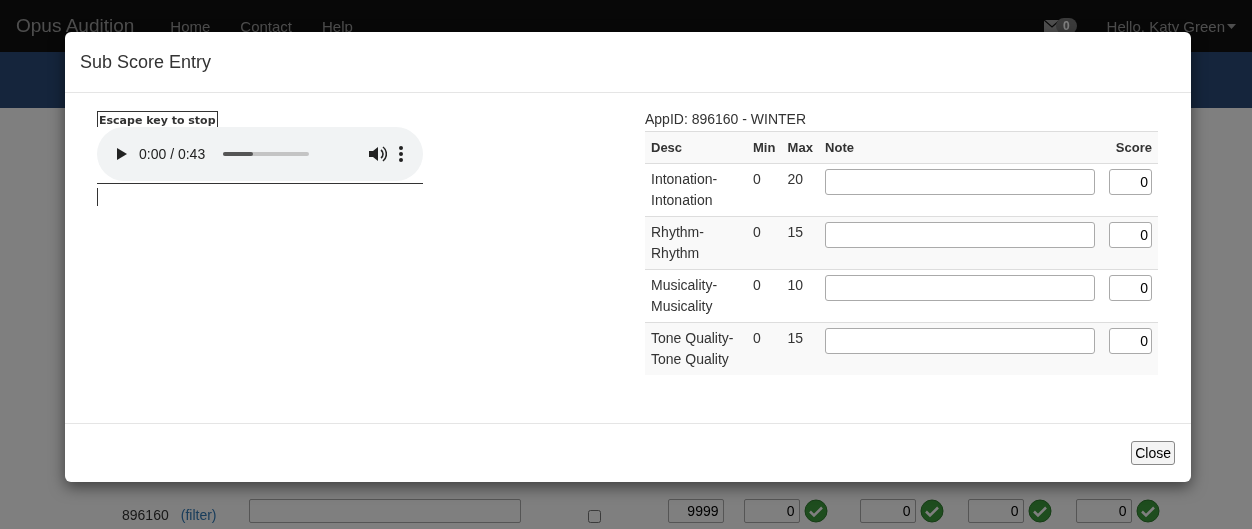 The height and width of the screenshot is (529, 1252). I want to click on text-field, so click(384, 511).